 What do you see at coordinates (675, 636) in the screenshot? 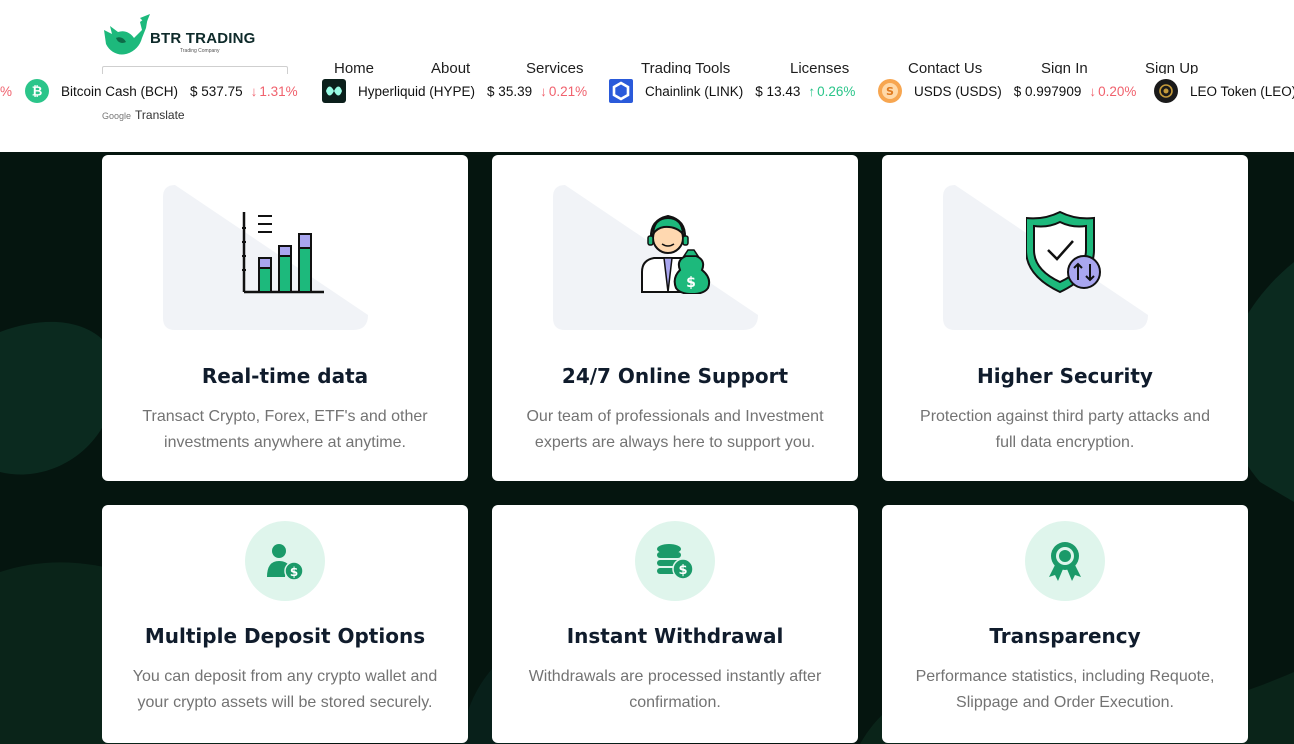
I see `feature-title: Instant Withdrawal` at bounding box center [675, 636].